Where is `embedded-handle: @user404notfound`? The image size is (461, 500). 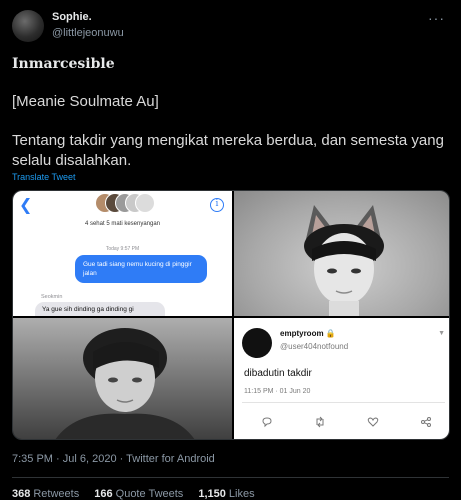
embedded-handle: @user404notfound is located at coordinates (314, 346).